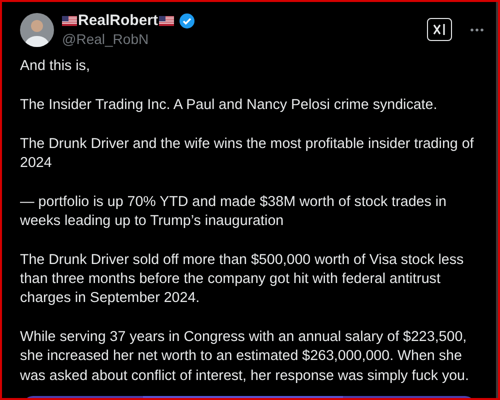  Describe the element at coordinates (240, 39) in the screenshot. I see `author-handle: @Real_RobN` at that location.